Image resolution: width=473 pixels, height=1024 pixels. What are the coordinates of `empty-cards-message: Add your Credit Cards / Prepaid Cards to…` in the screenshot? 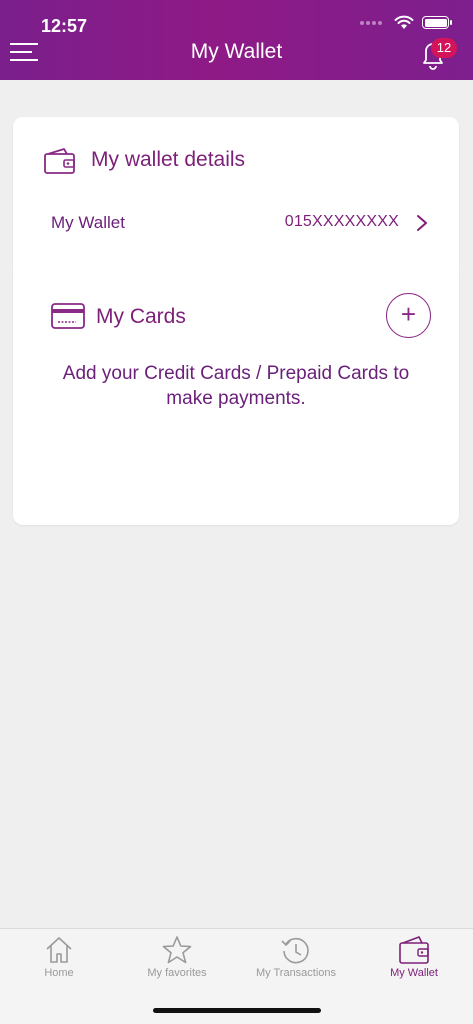 It's located at (236, 386).